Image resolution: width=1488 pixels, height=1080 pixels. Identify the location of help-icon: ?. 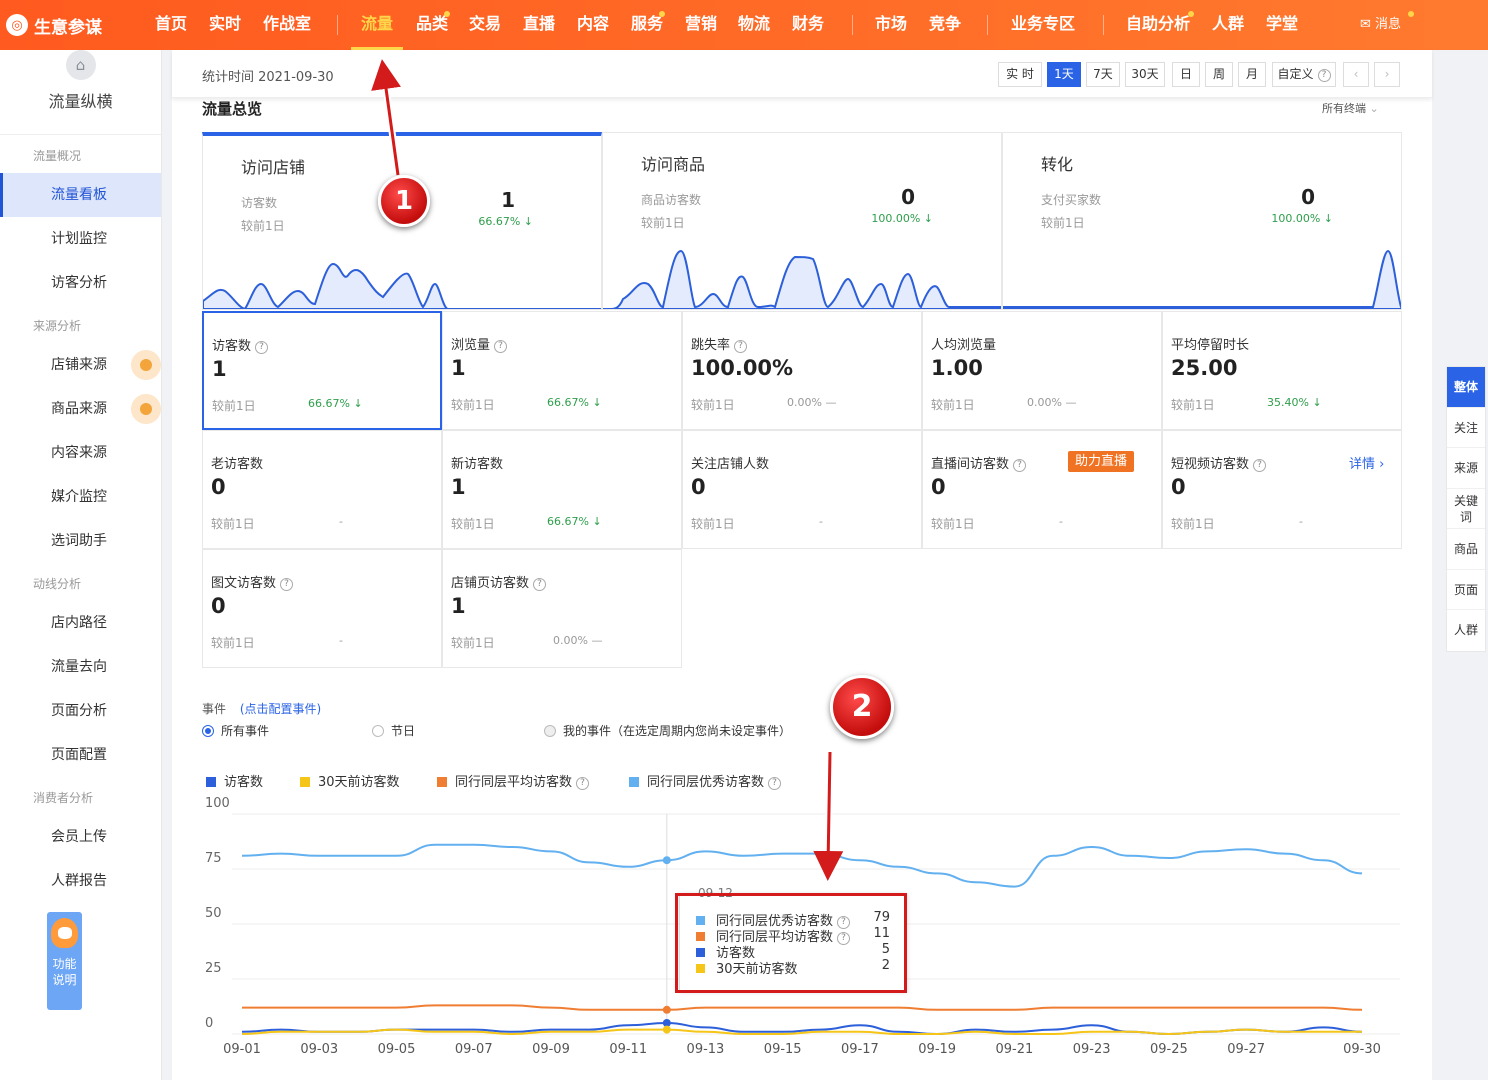
(540, 584).